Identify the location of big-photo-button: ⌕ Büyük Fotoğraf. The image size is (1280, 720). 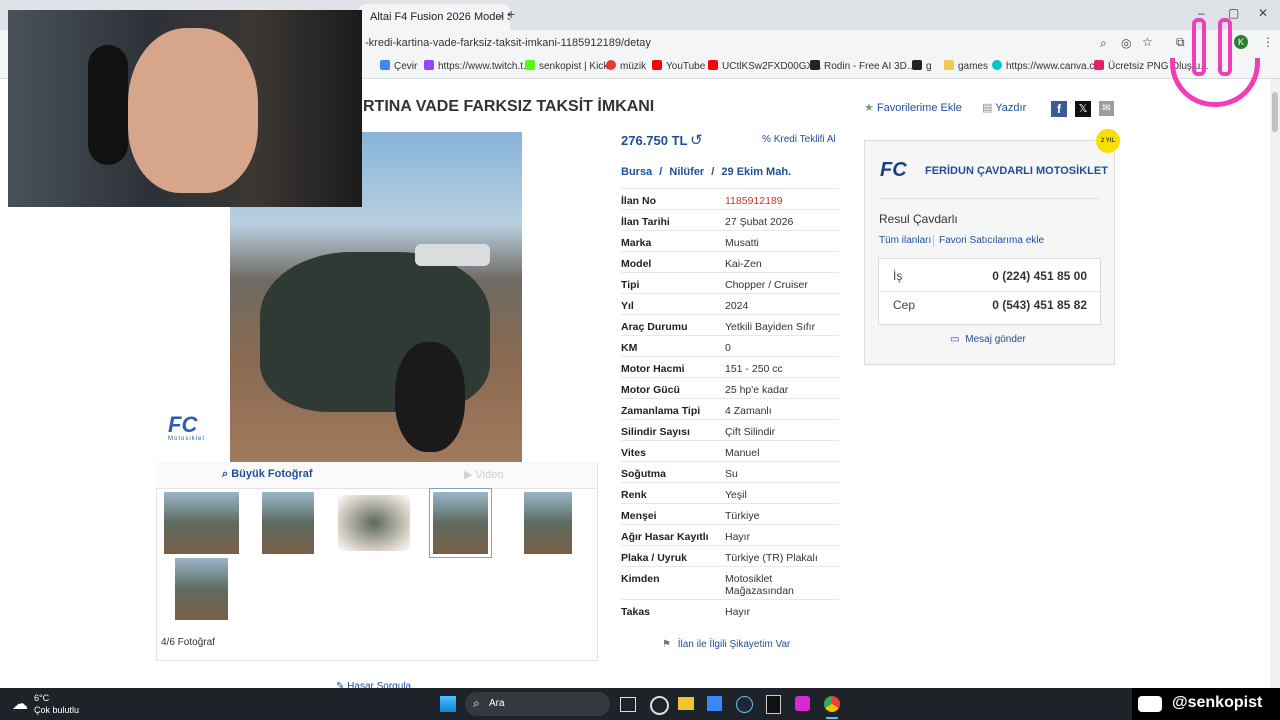
(267, 474).